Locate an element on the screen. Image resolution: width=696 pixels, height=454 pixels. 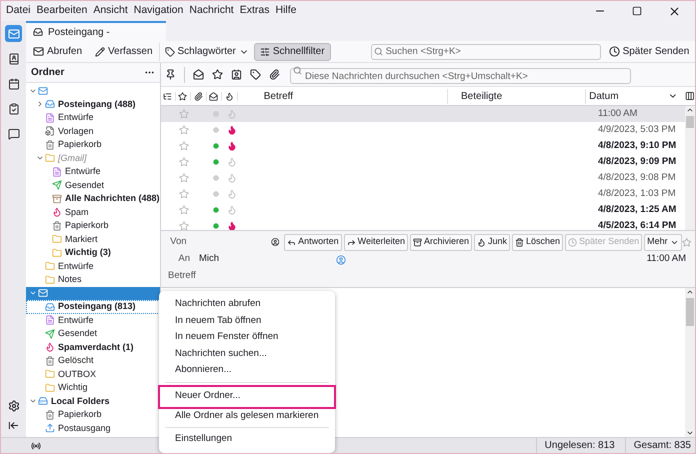
menu-item: Navigation is located at coordinates (158, 11).